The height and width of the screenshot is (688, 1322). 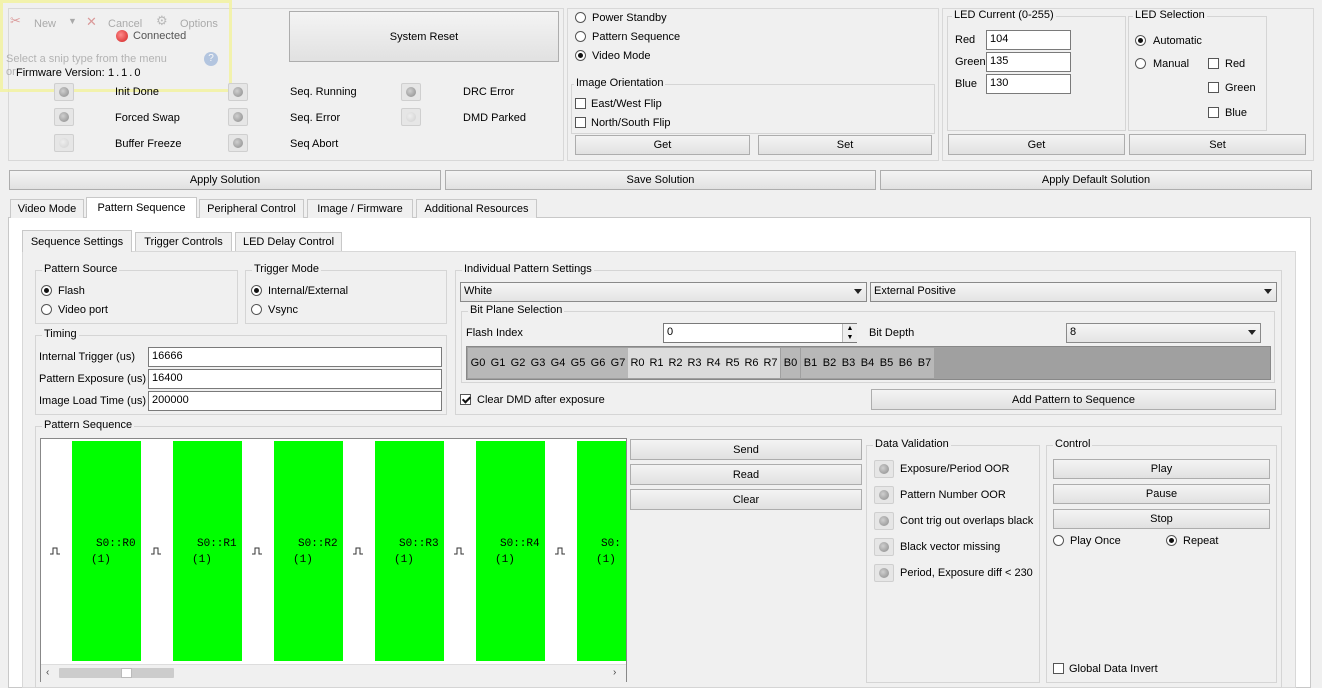 I want to click on bitplane-button-g6: G6, so click(x=598, y=363).